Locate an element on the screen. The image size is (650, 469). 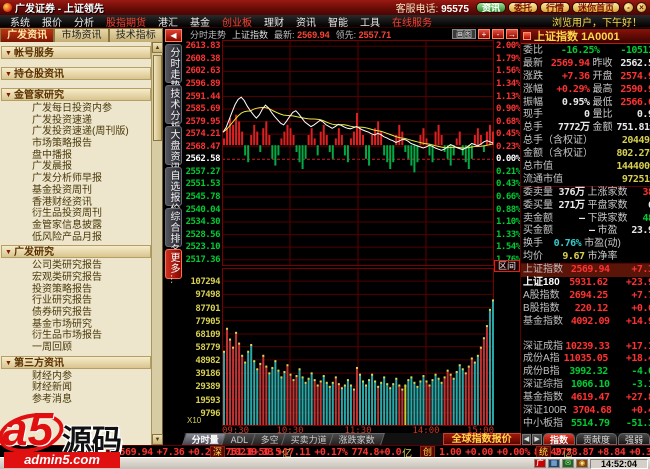
sidebar-item-低风险产品月报: 低风险产品月报 is located at coordinates (76, 238).